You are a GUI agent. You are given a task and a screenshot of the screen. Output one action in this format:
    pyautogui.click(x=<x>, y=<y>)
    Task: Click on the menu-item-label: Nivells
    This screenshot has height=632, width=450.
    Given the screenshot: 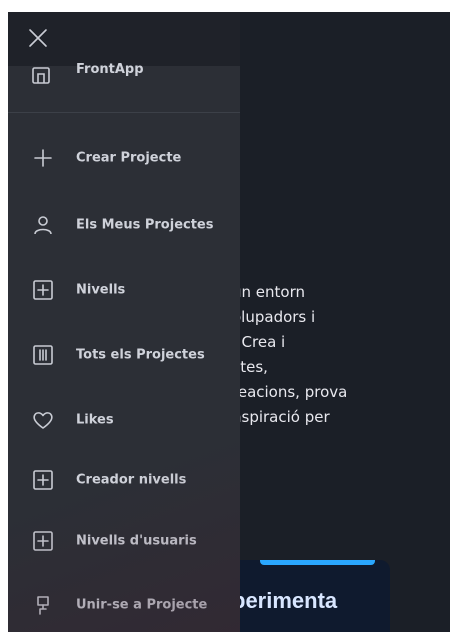 What is the action you would take?
    pyautogui.click(x=101, y=290)
    